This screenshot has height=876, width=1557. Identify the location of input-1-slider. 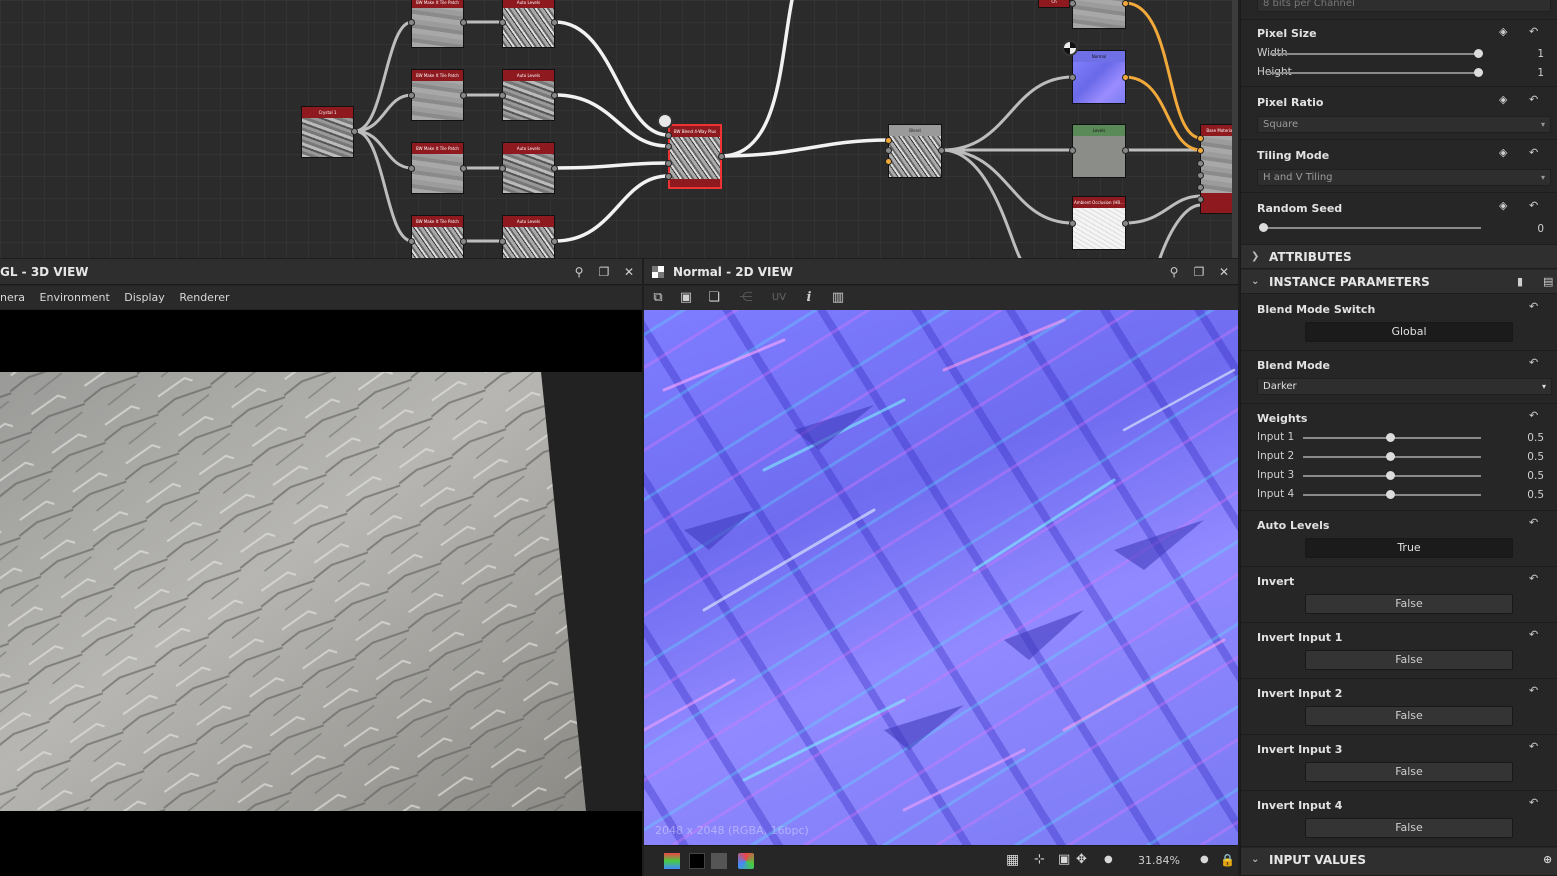
(1390, 437).